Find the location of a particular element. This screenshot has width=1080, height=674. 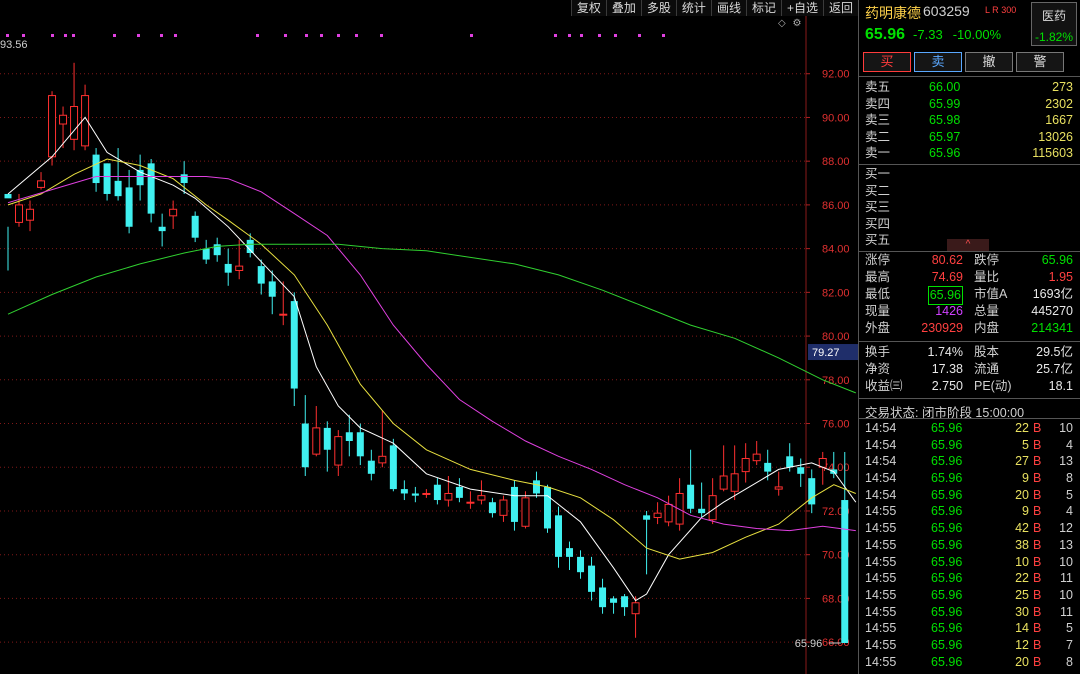

stat-value: 445270 is located at coordinates (1052, 311).